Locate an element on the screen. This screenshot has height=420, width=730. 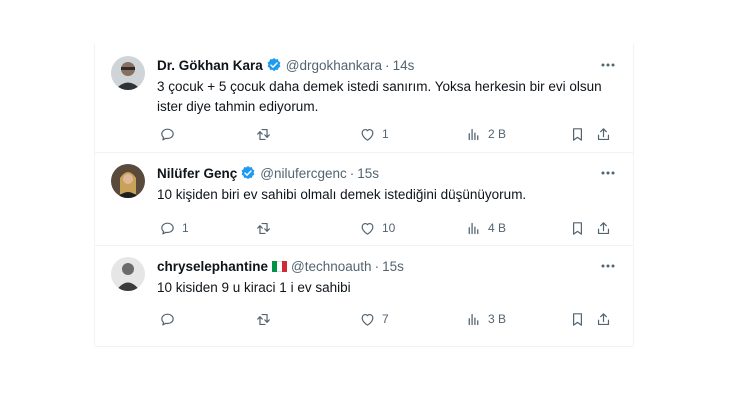
author-handle: @drgokhankara is located at coordinates (334, 65).